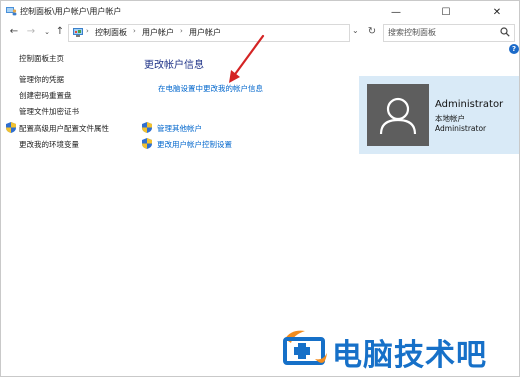 This screenshot has width=520, height=377. I want to click on minimize-button: —, so click(396, 12).